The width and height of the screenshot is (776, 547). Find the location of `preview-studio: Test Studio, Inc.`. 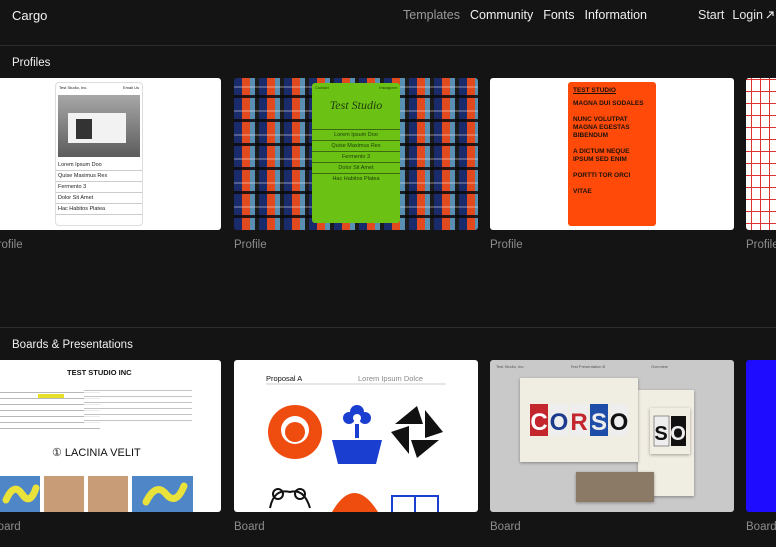

preview-studio: Test Studio, Inc. is located at coordinates (73, 87).